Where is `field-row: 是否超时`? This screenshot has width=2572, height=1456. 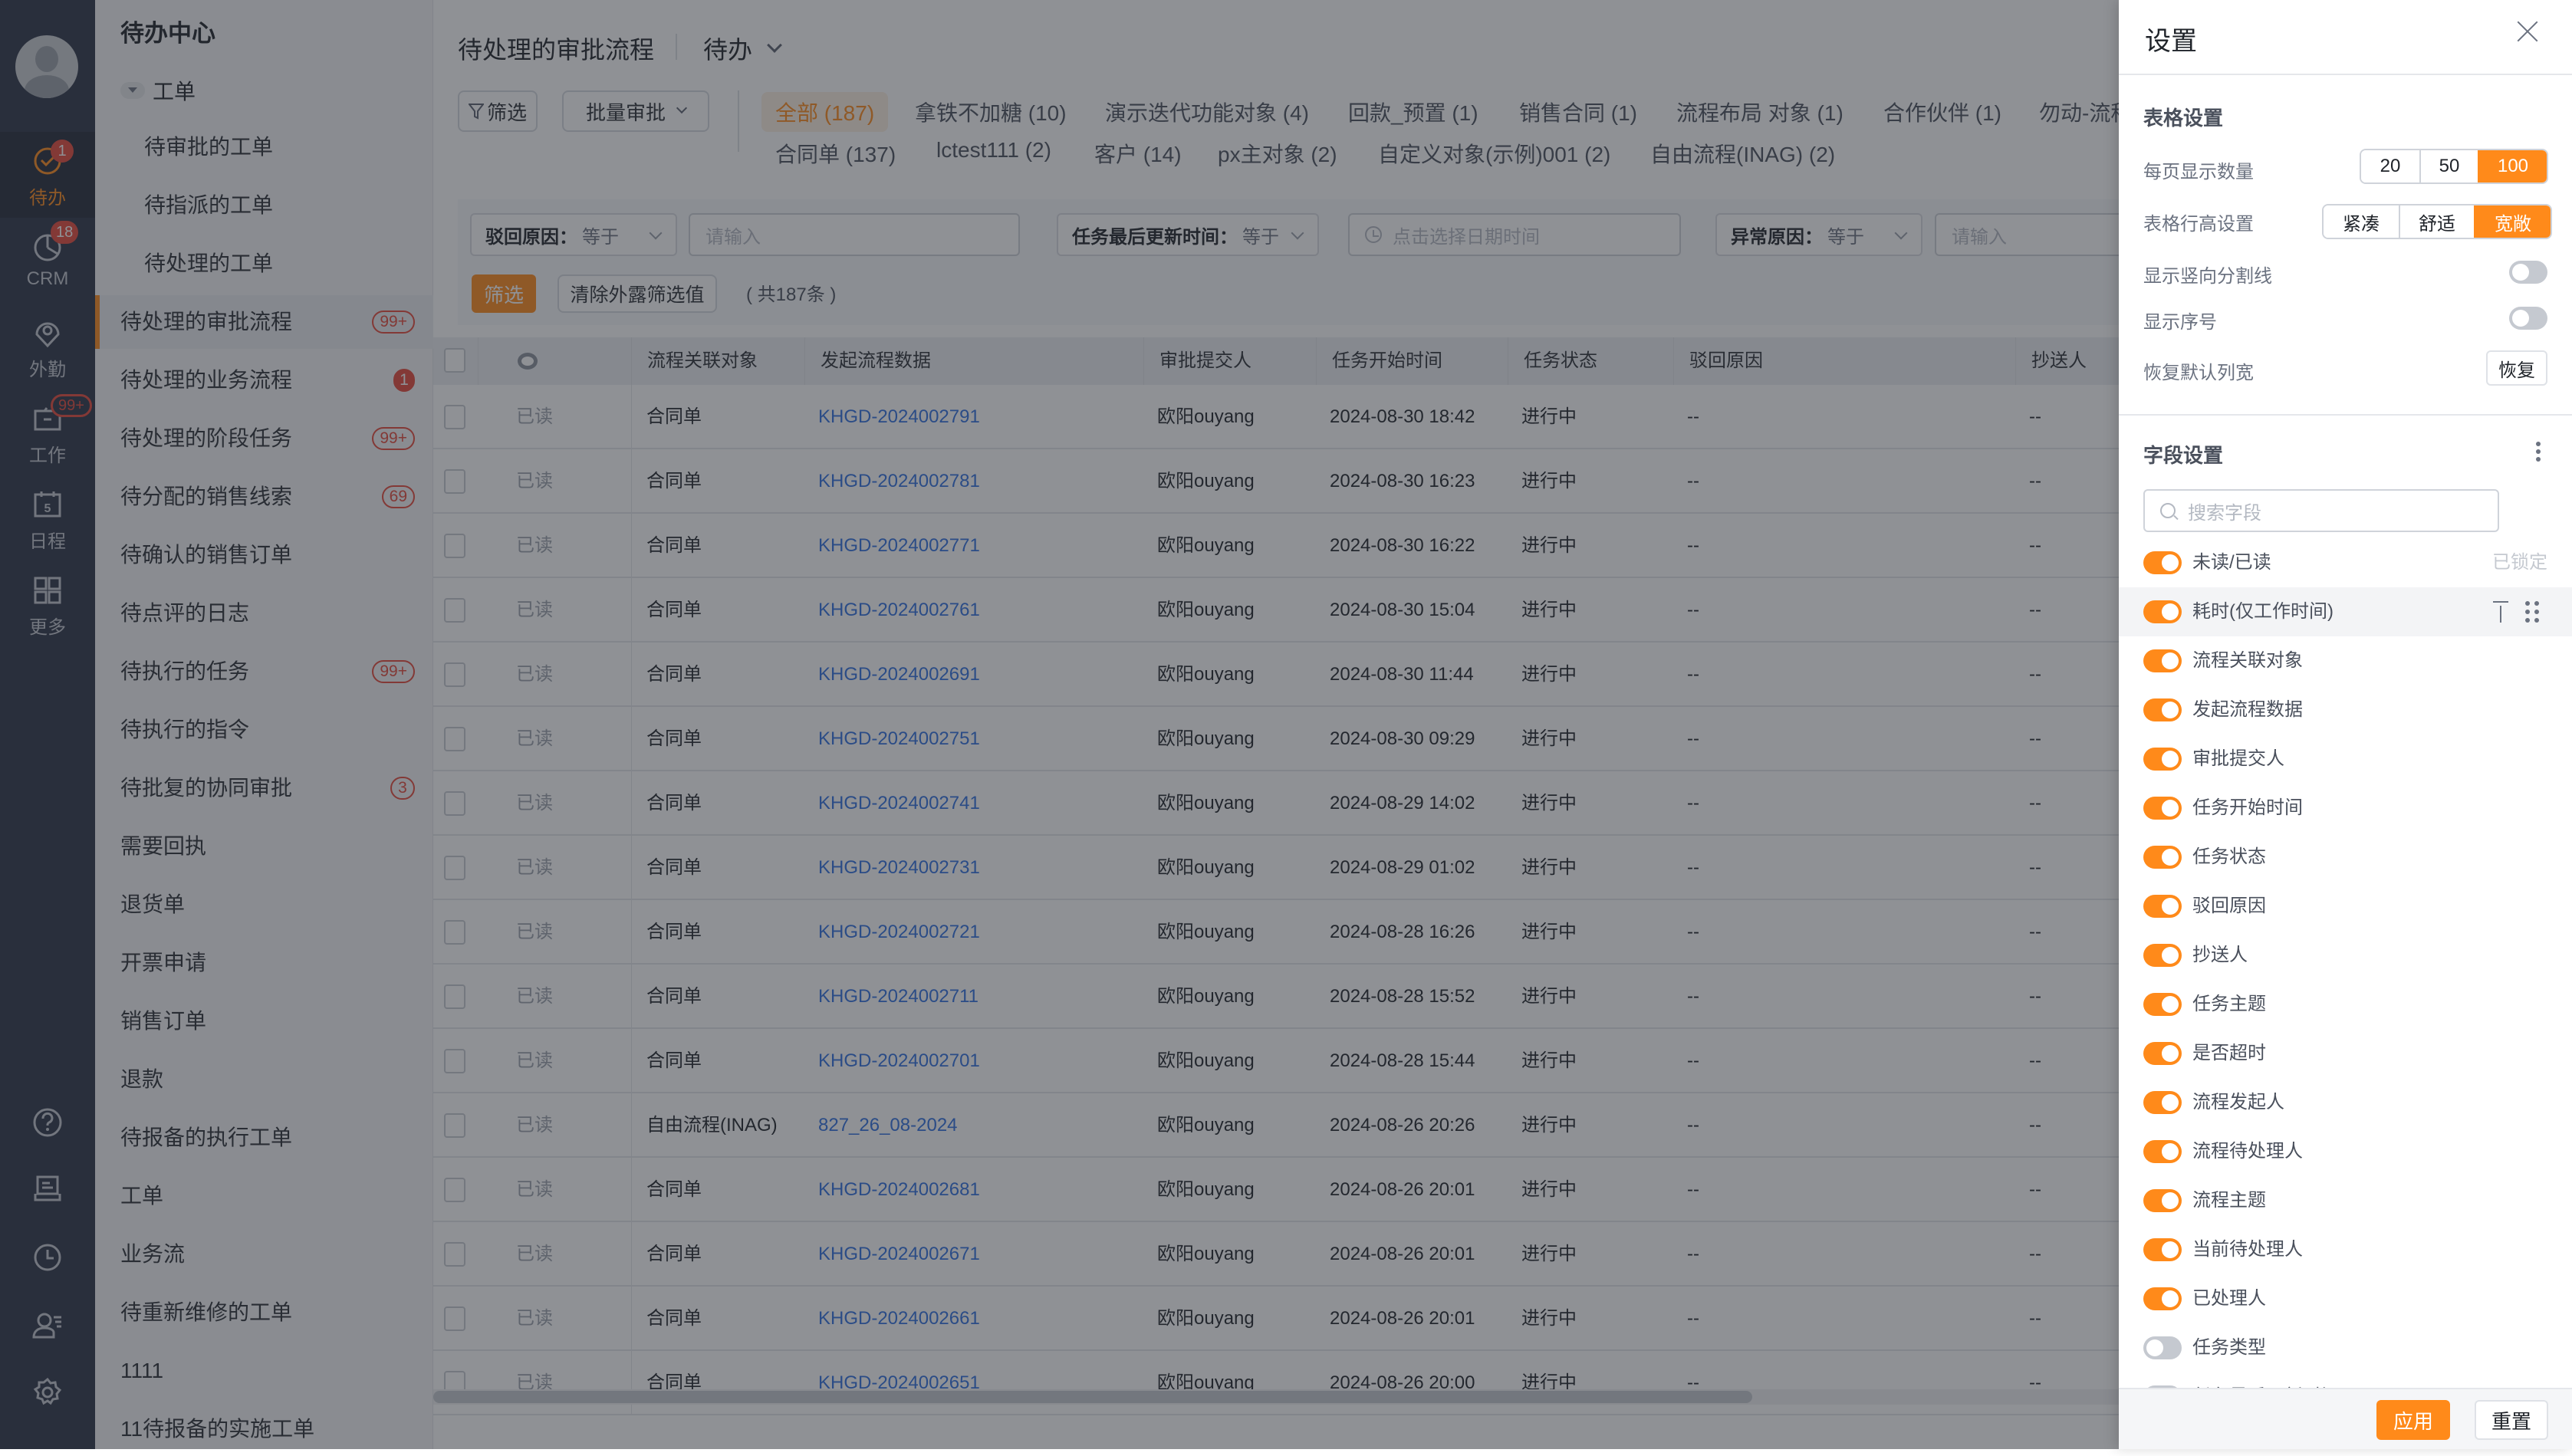
field-row: 是否超时 is located at coordinates (2345, 1053).